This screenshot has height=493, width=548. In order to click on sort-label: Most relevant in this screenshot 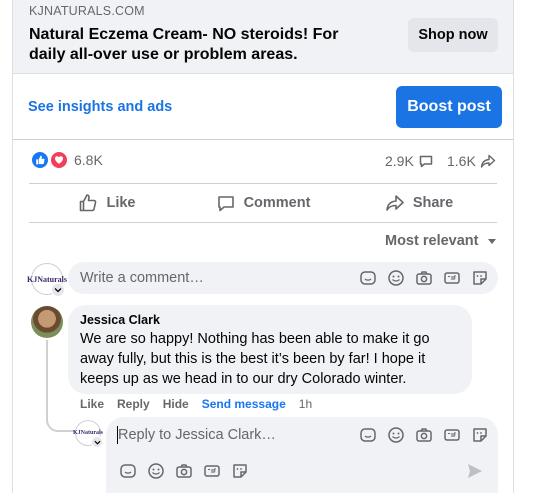, I will do `click(432, 241)`.